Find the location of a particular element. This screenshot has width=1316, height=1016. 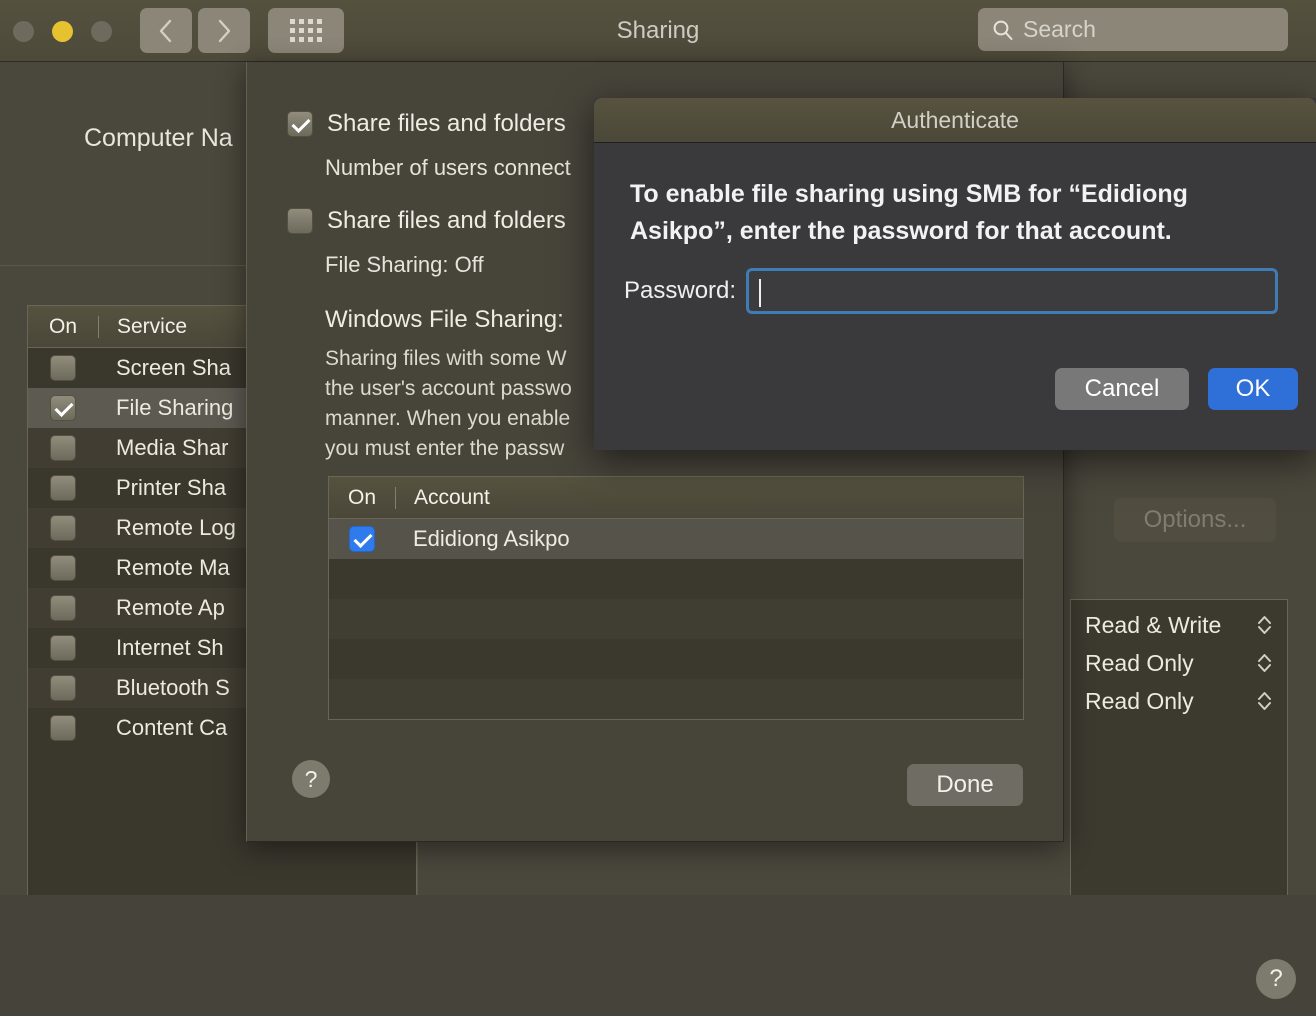

password-label: Password: is located at coordinates (680, 290).